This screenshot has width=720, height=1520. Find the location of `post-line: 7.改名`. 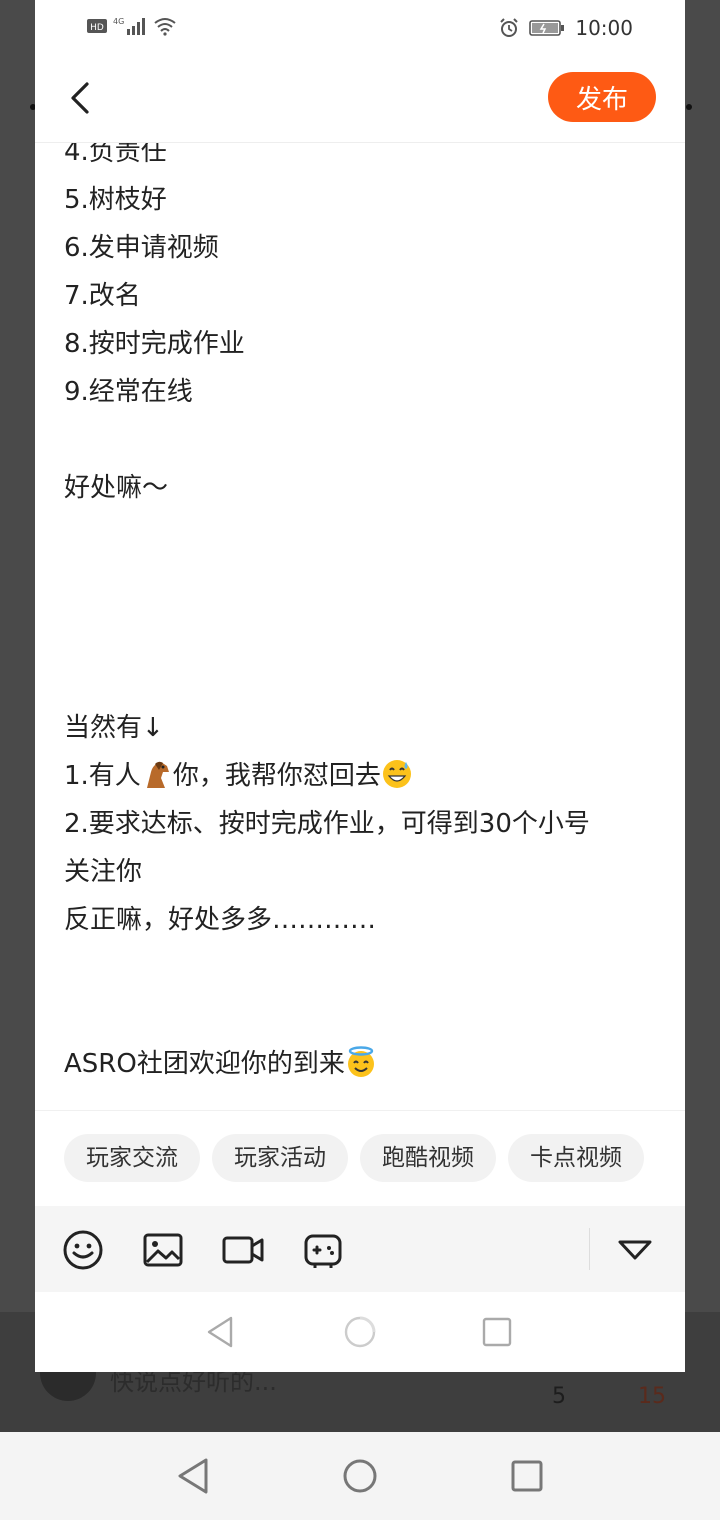

post-line: 7.改名 is located at coordinates (102, 296).